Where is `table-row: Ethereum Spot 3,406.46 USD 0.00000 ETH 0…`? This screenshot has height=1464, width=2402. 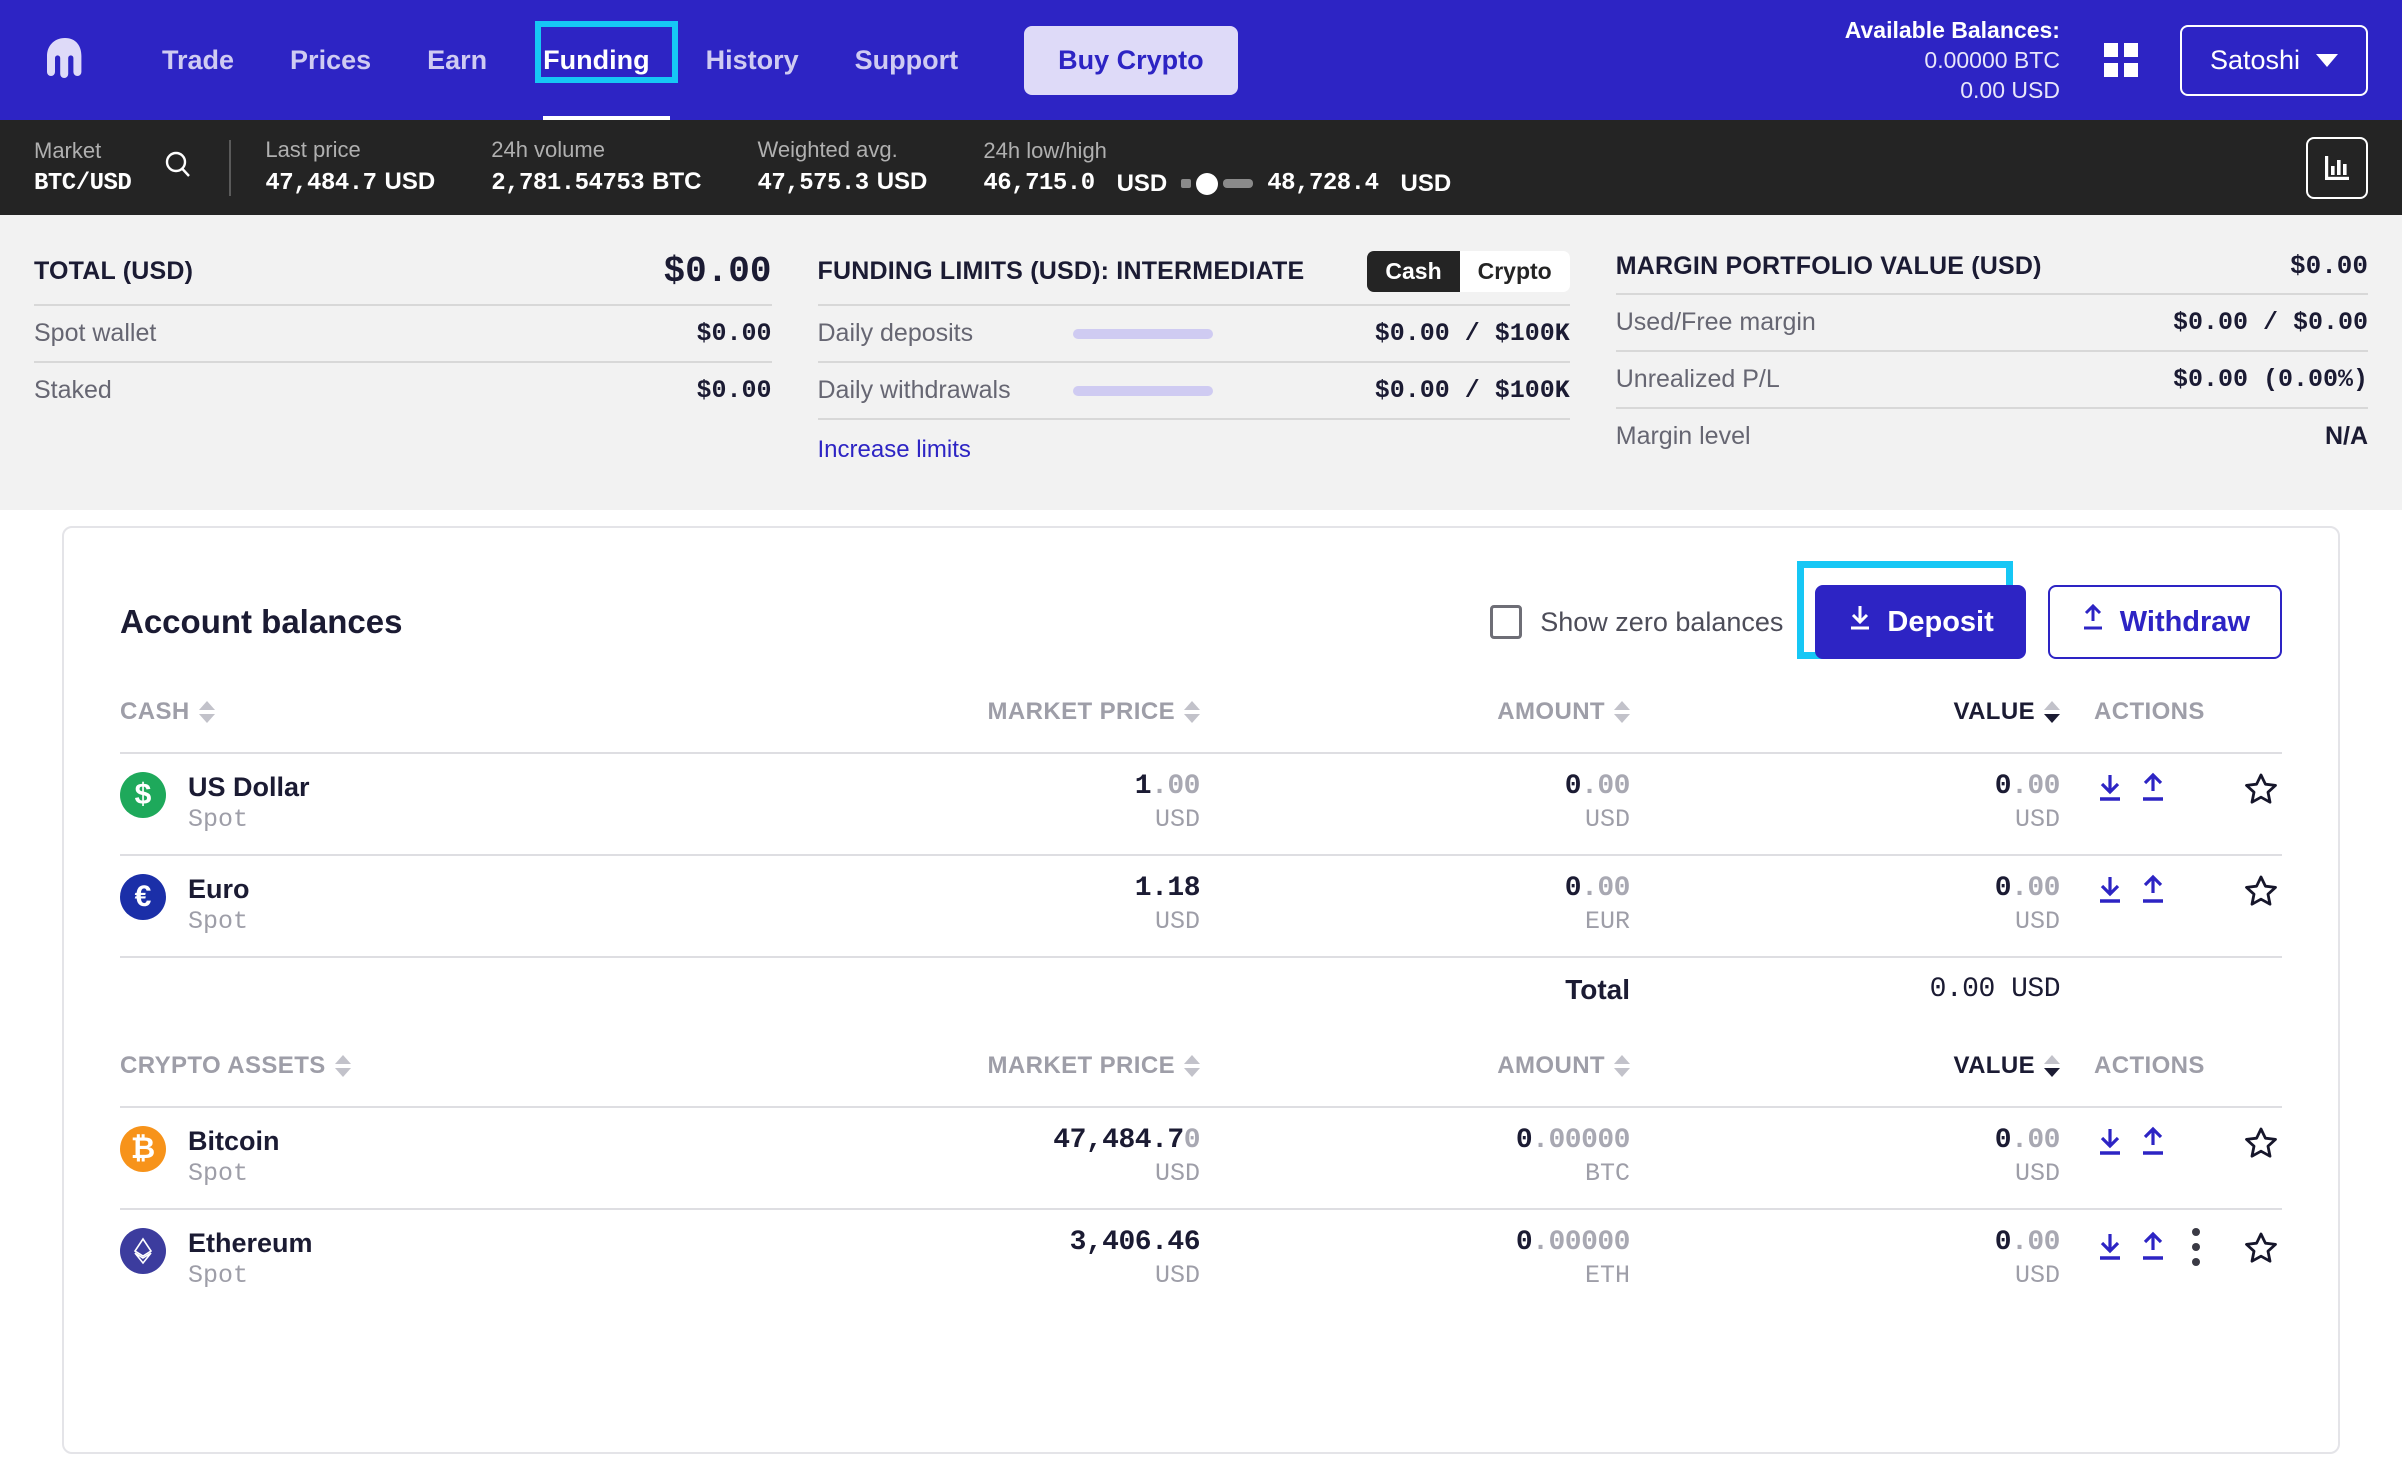
table-row: Ethereum Spot 3,406.46 USD 0.00000 ETH 0… is located at coordinates (1201, 1259).